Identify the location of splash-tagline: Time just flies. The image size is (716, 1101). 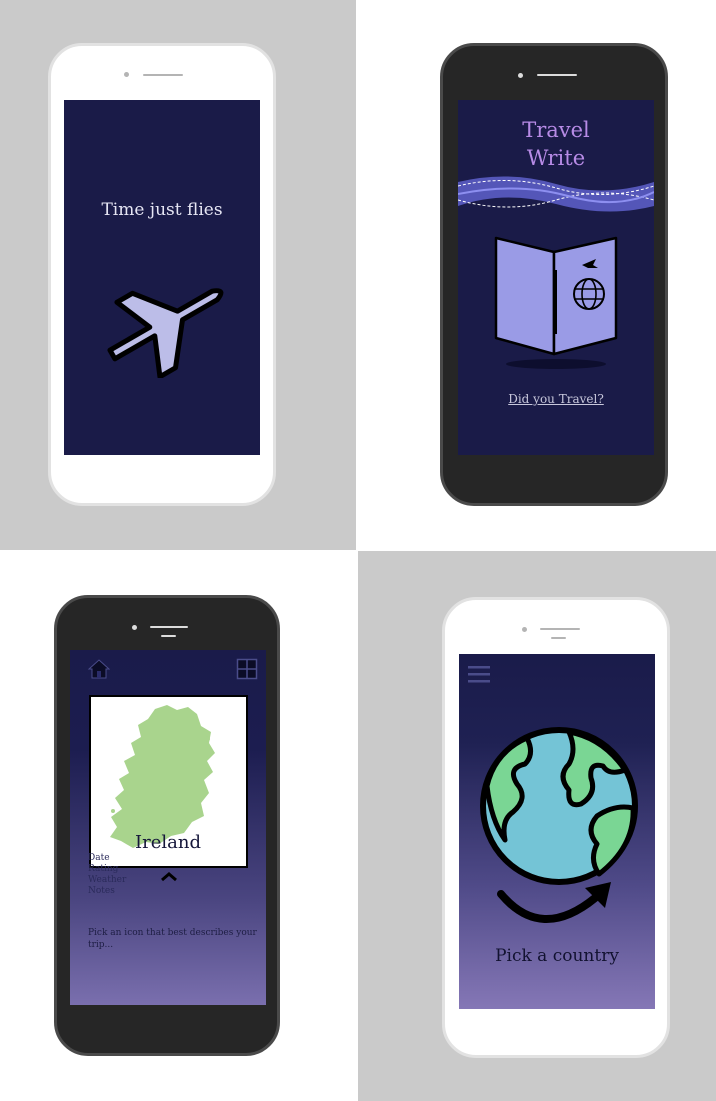
(162, 210).